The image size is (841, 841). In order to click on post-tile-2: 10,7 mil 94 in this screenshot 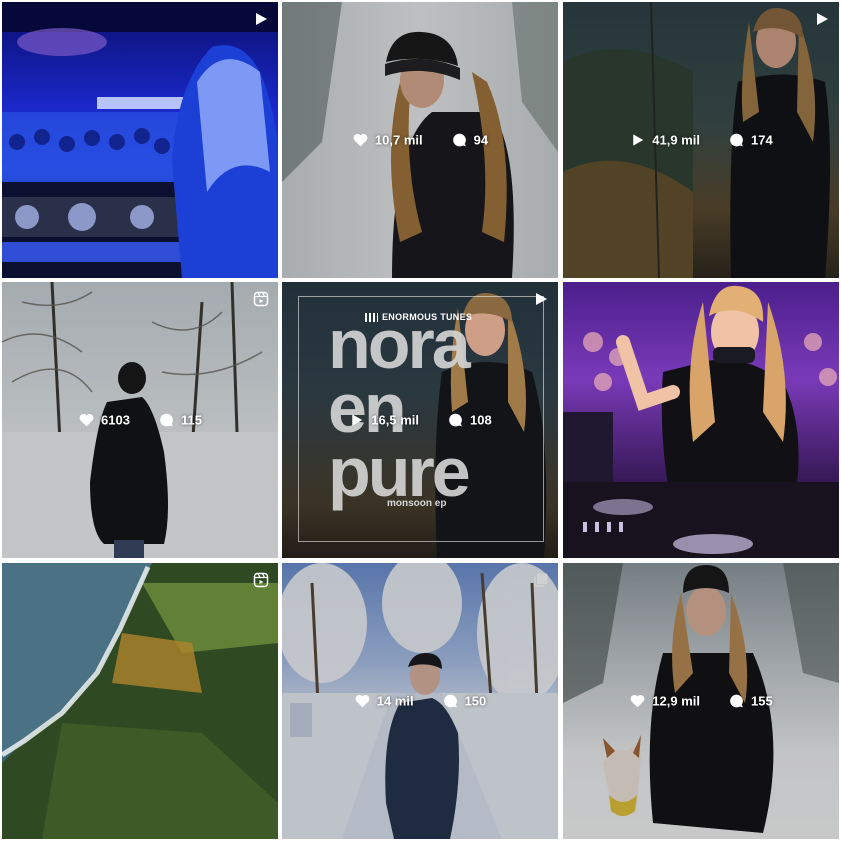, I will do `click(420, 140)`.